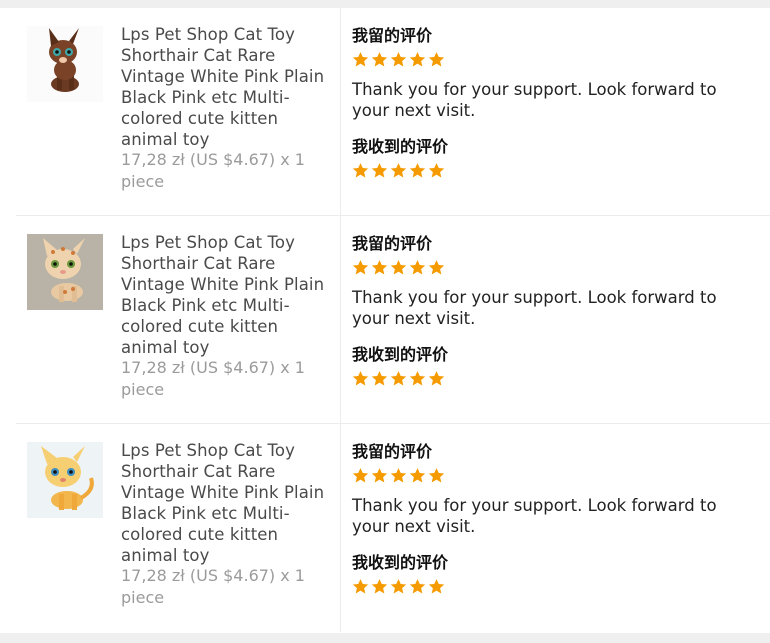 Image resolution: width=770 pixels, height=643 pixels. I want to click on spotted-cat-toy-image, so click(65, 272).